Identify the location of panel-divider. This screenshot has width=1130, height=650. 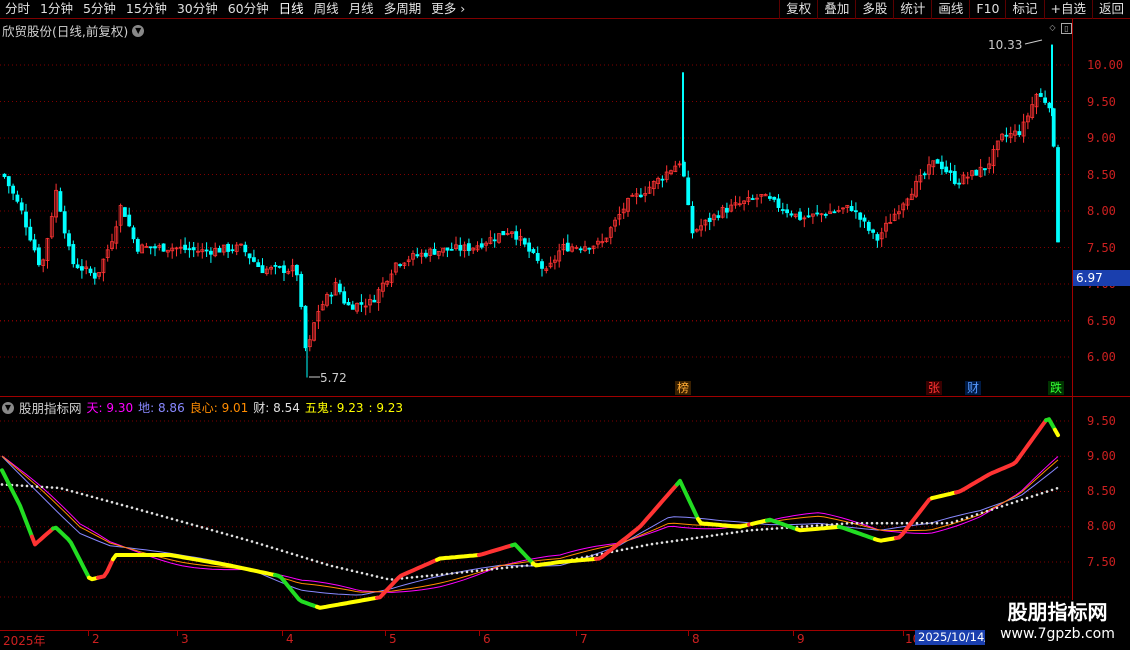
(565, 396).